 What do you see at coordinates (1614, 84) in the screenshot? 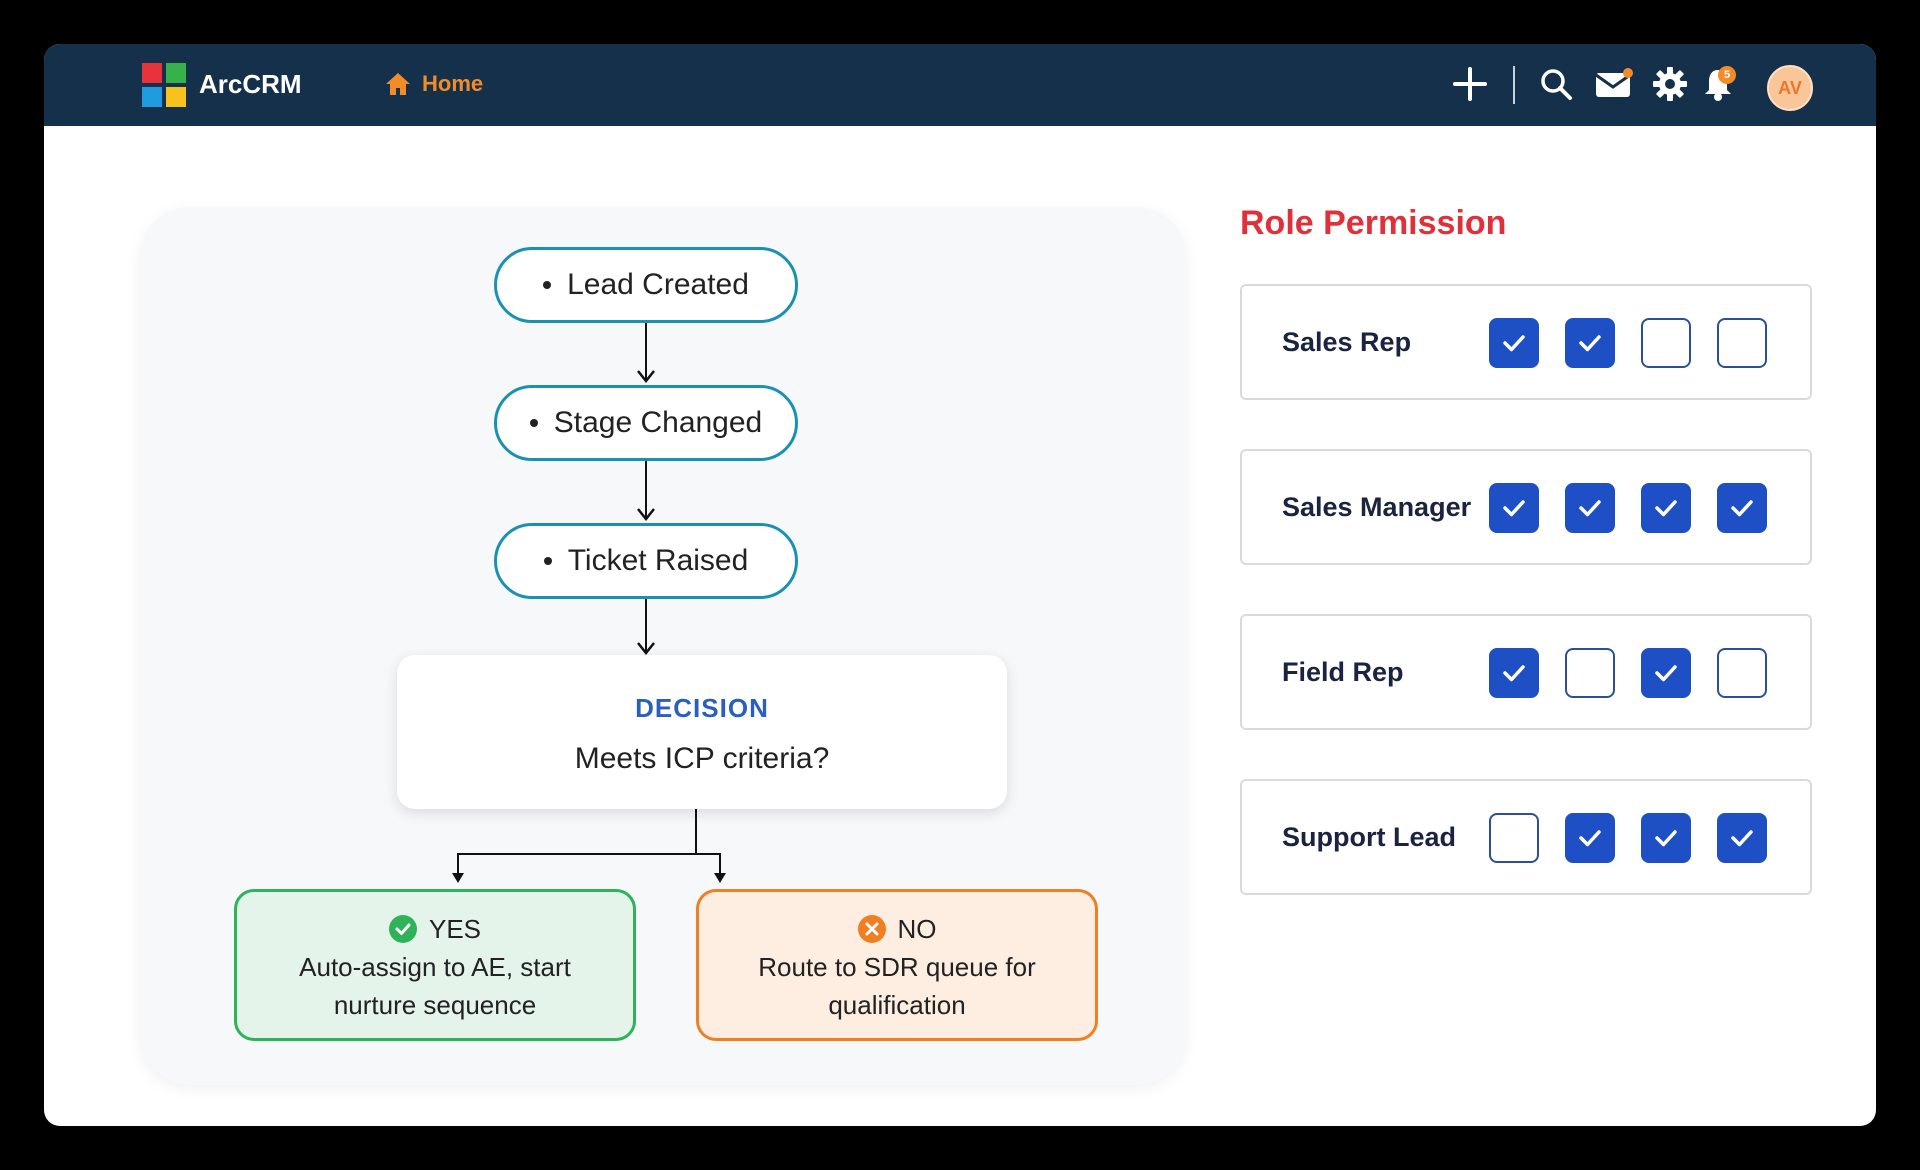
I see `mail-icon` at bounding box center [1614, 84].